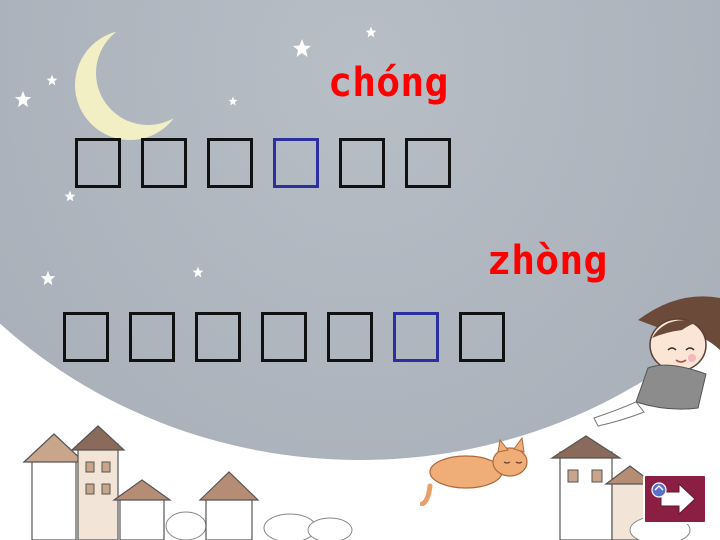 The width and height of the screenshot is (720, 540). I want to click on crescent-moon-icon, so click(130, 85).